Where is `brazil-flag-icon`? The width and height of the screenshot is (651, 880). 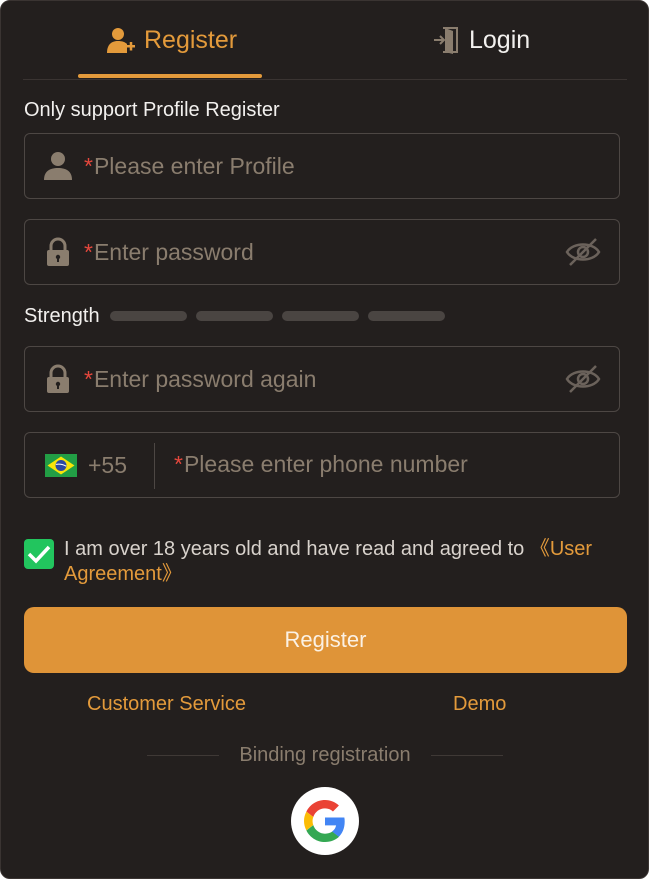
brazil-flag-icon is located at coordinates (61, 465).